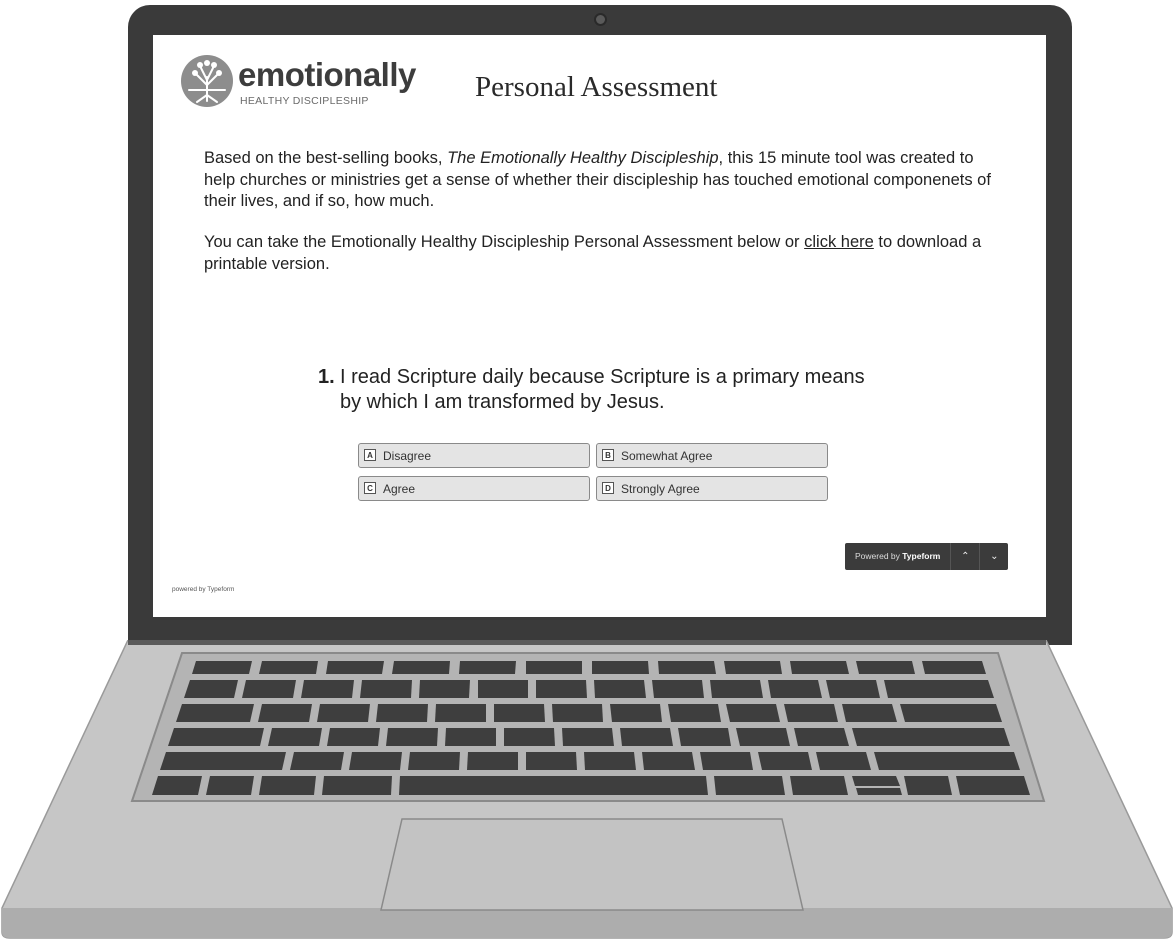 The image size is (1174, 943). What do you see at coordinates (667, 456) in the screenshot?
I see `choice-label: Somewhat Agree` at bounding box center [667, 456].